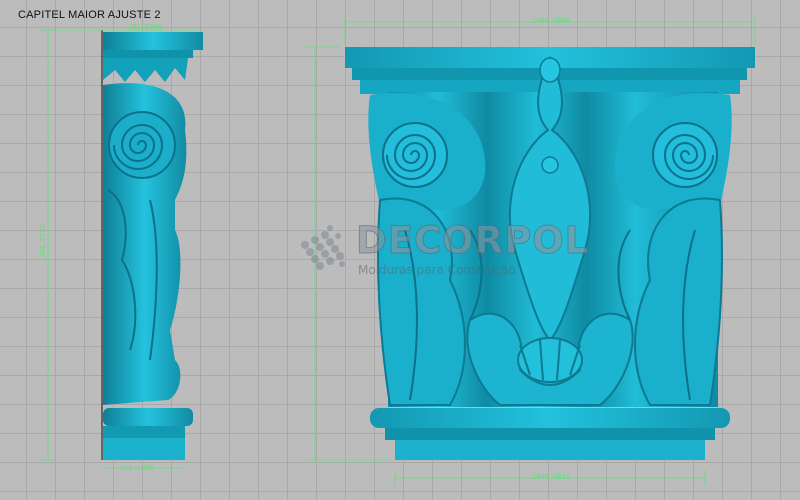 Image resolution: width=800 pixels, height=500 pixels. I want to click on side-height-label: 1402.8782, so click(44, 243).